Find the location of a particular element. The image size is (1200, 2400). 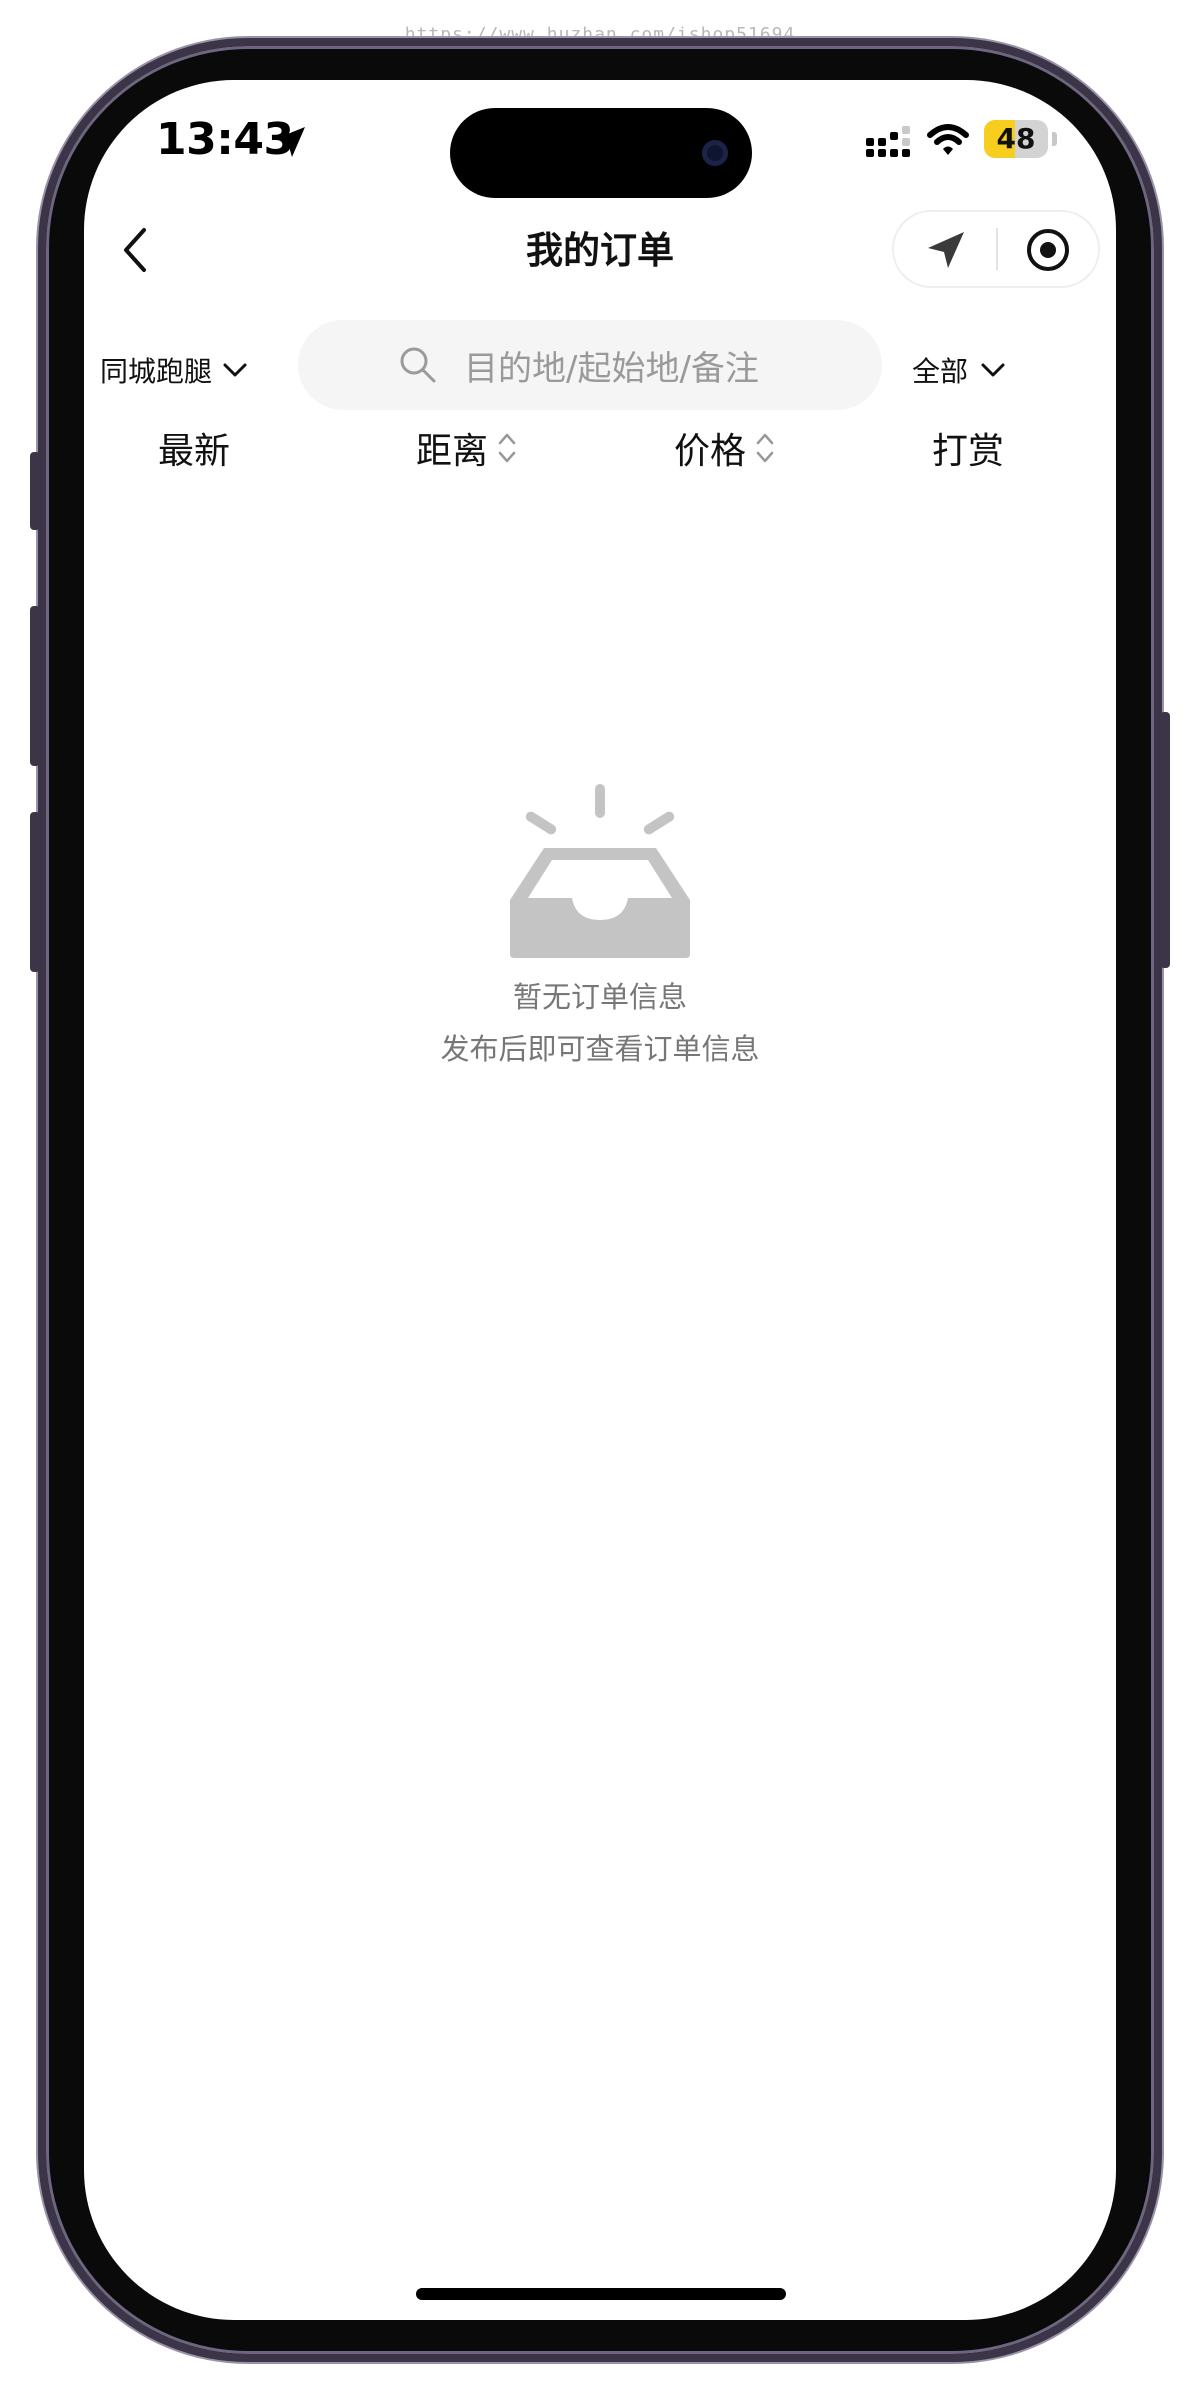

empty-state-title: 暂无订单信息 is located at coordinates (599, 997).